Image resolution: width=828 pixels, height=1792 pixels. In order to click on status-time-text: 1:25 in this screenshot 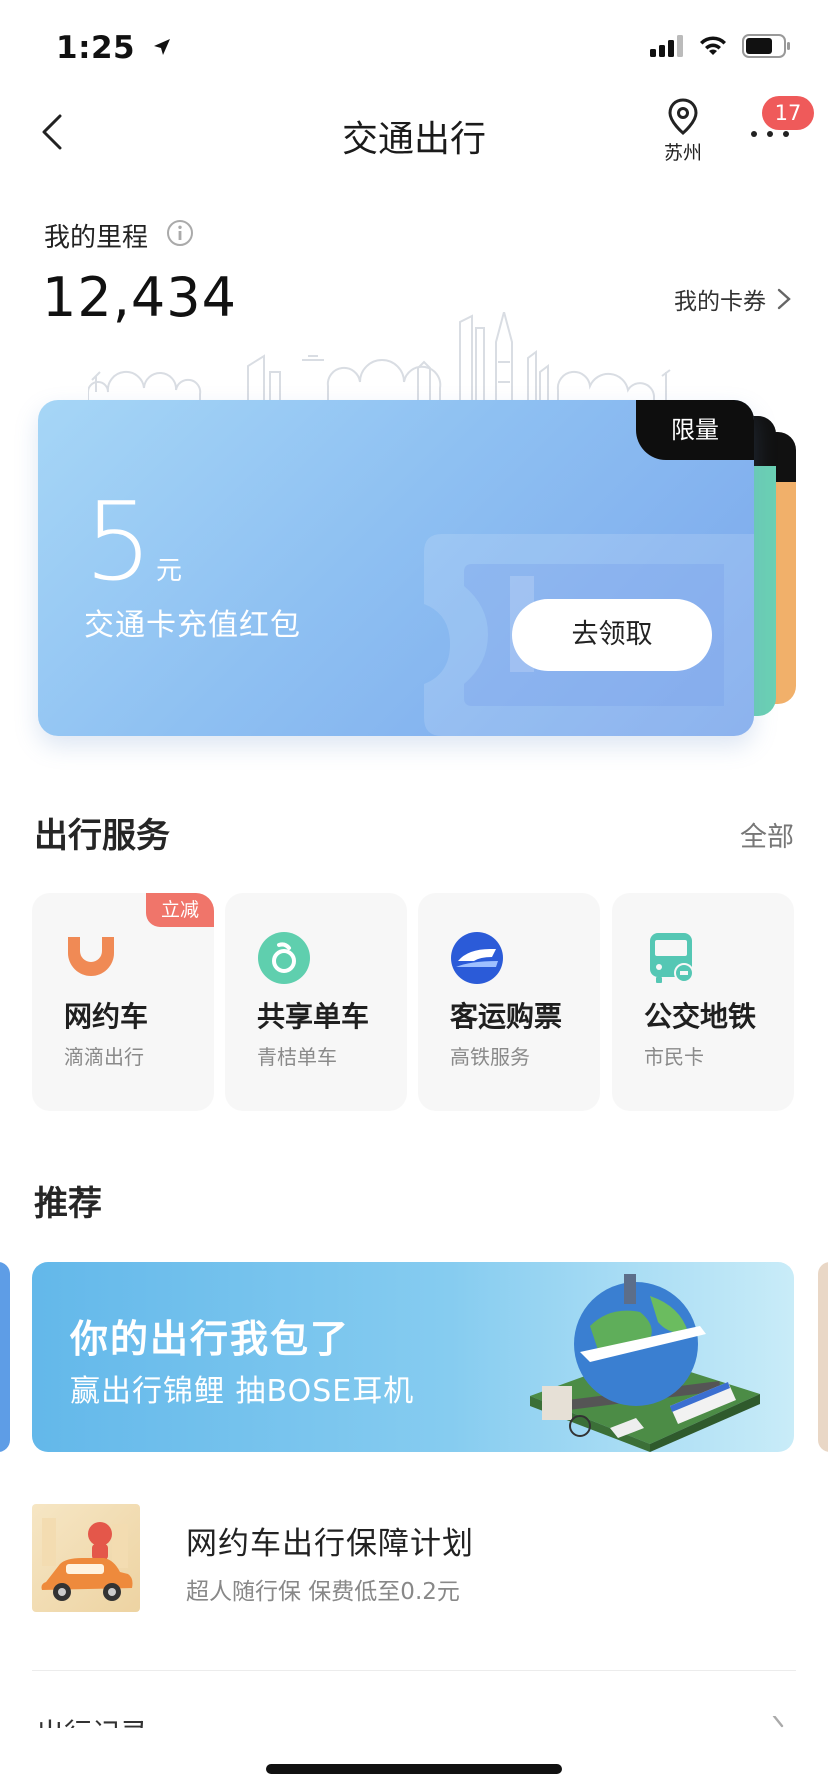, I will do `click(96, 48)`.